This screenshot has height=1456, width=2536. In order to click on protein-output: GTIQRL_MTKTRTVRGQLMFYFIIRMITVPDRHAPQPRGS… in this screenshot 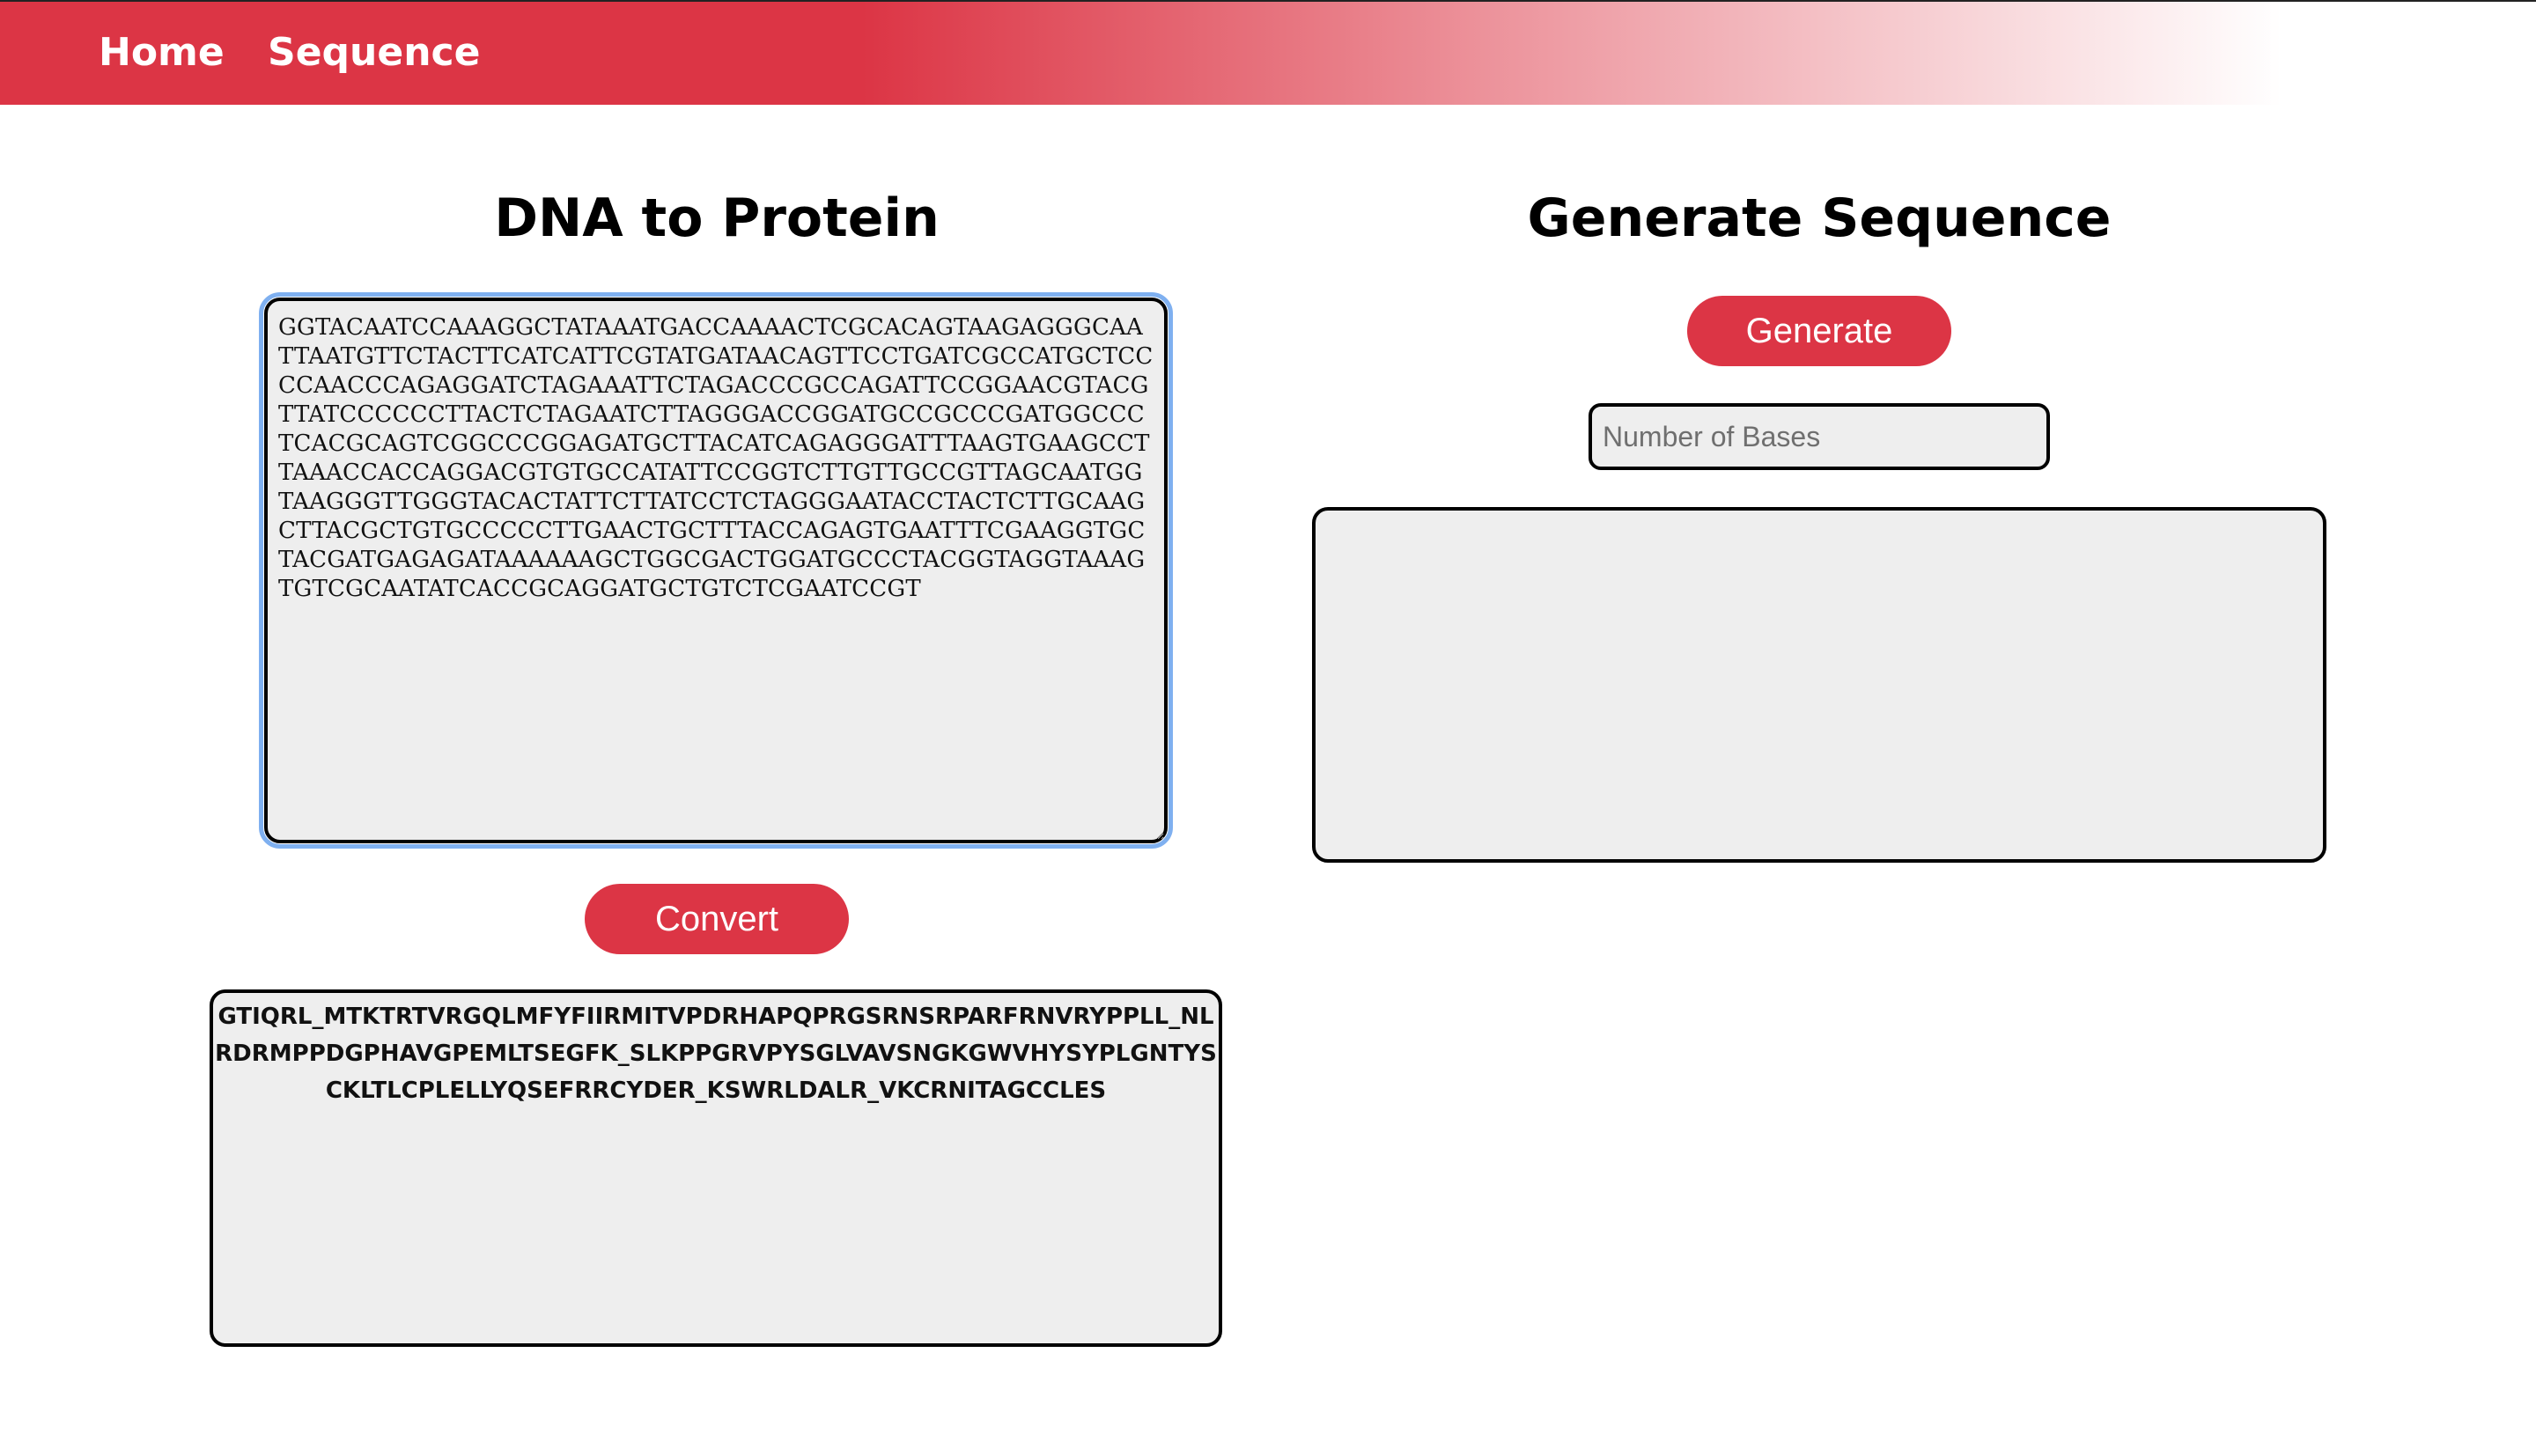, I will do `click(716, 1168)`.